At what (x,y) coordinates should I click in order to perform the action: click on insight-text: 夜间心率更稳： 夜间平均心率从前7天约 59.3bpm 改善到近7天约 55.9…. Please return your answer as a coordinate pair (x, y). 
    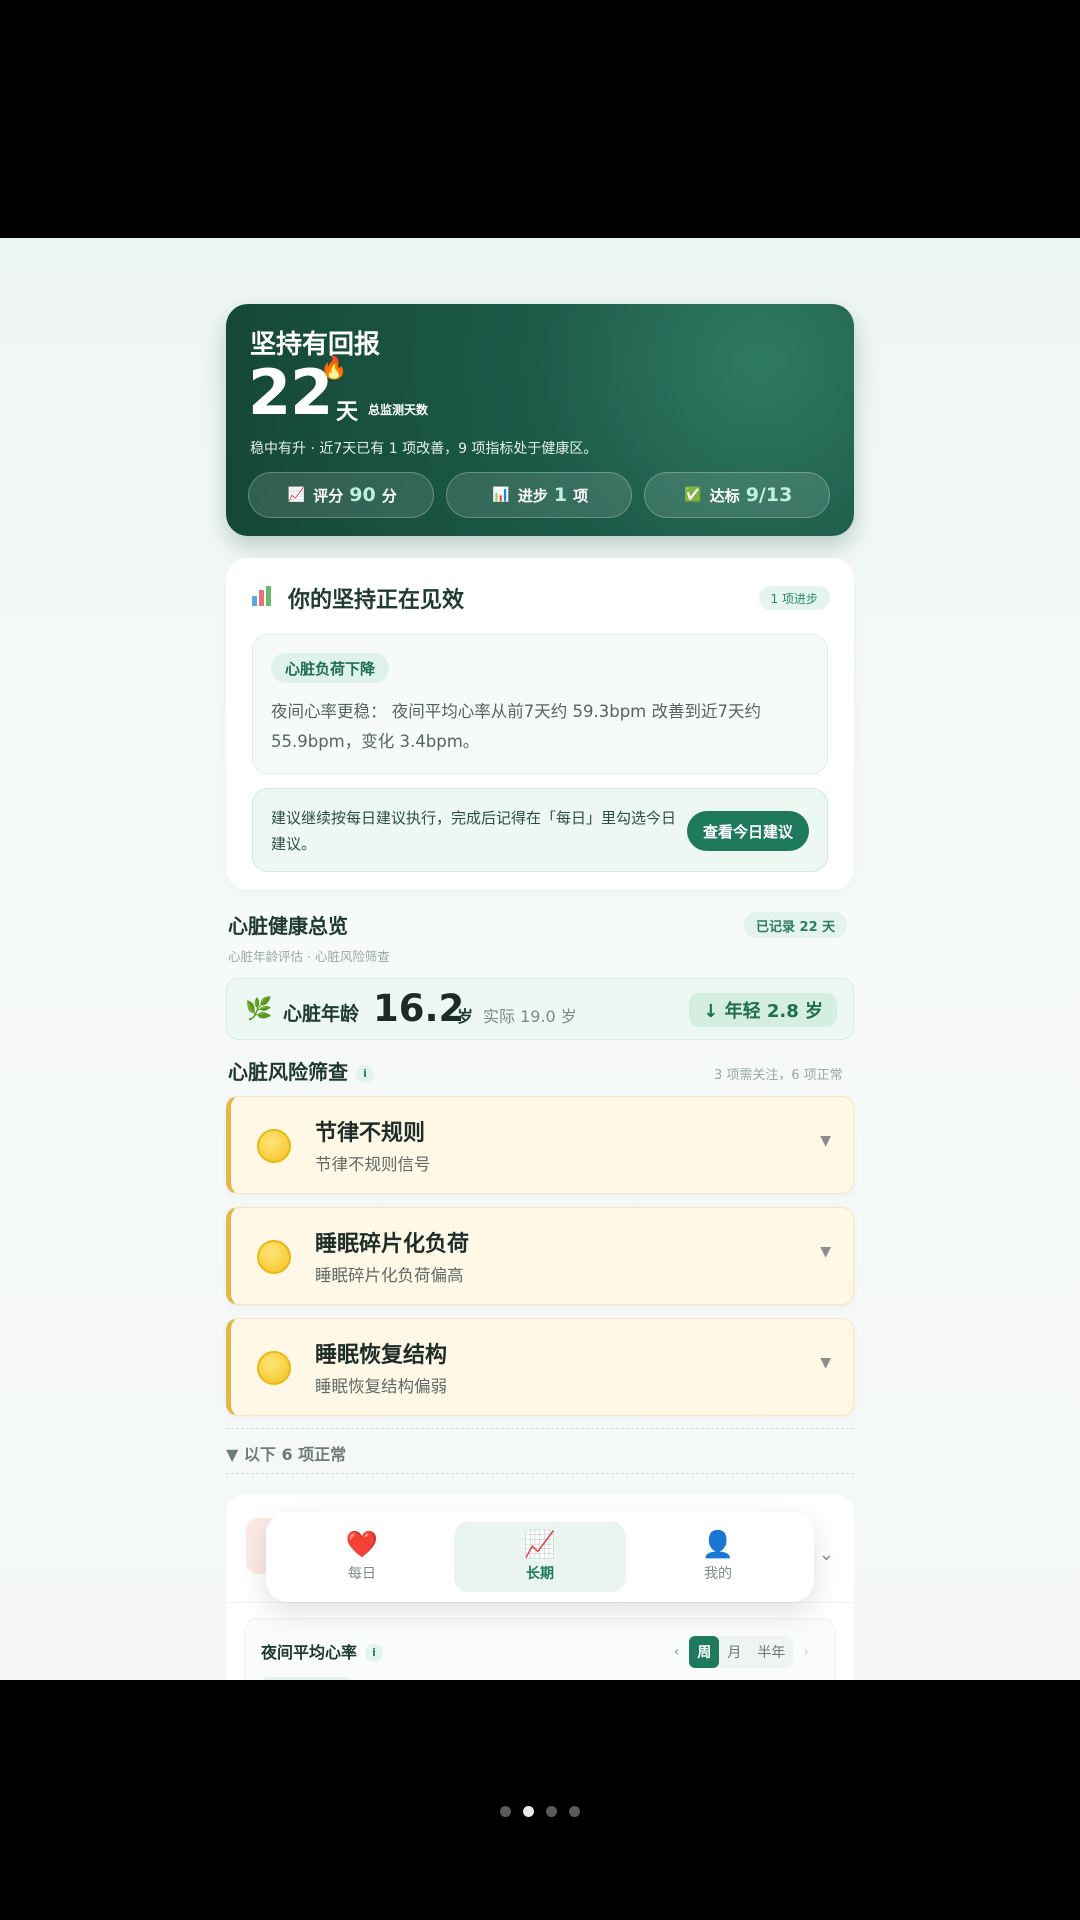
    Looking at the image, I should click on (516, 726).